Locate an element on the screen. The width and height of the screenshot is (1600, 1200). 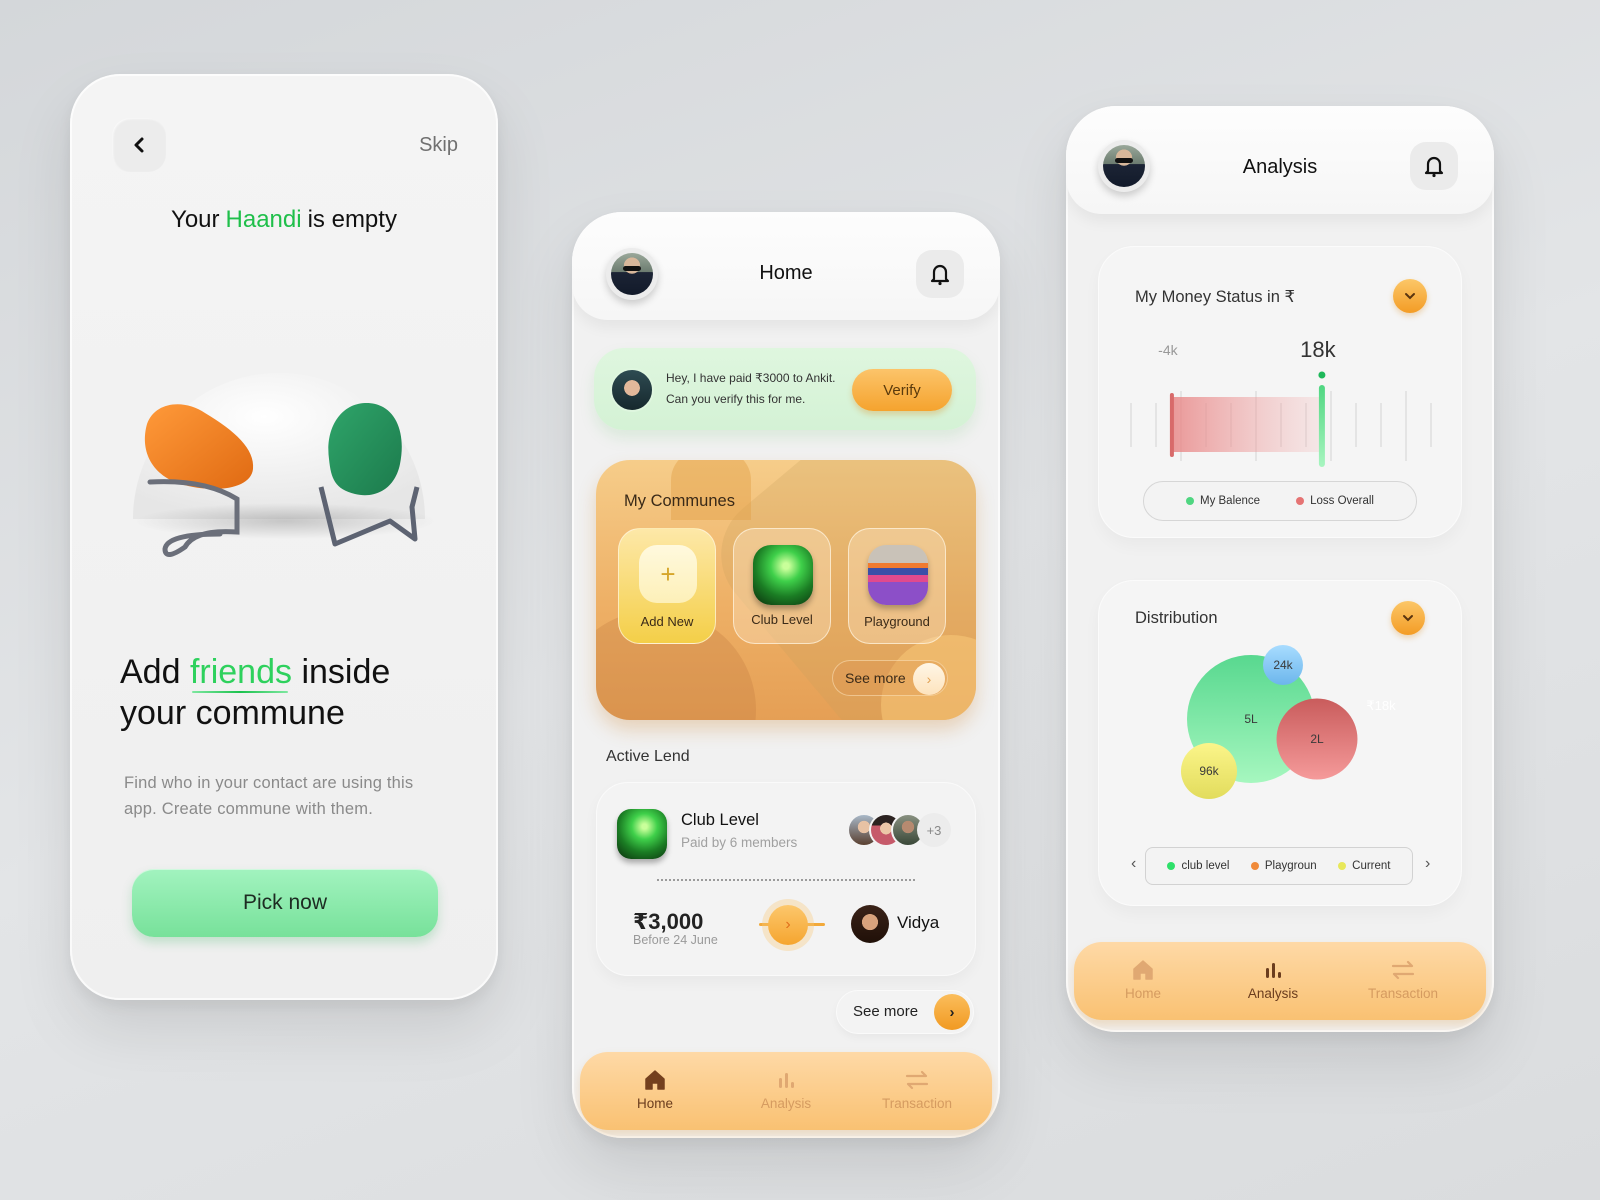
playground-image is located at coordinates (898, 575).